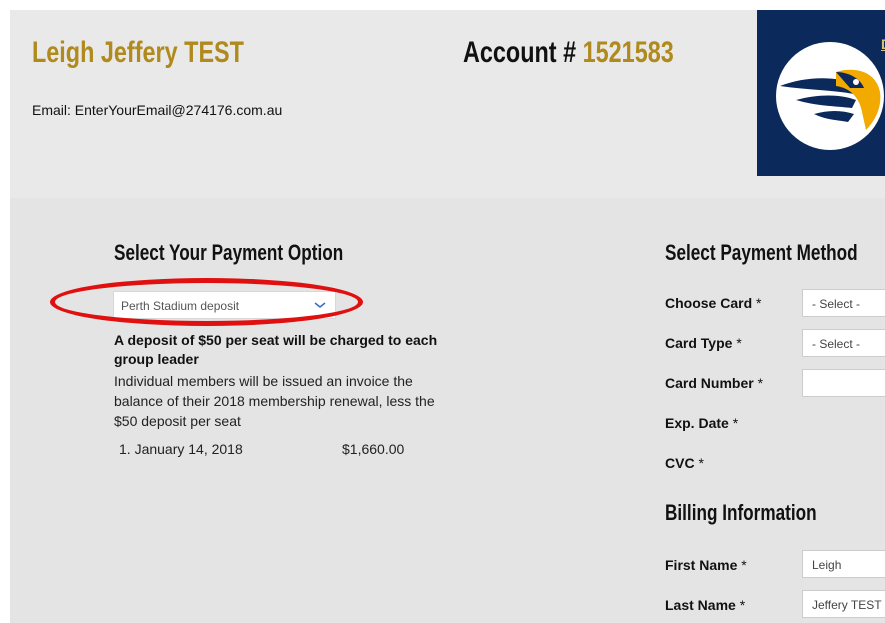  I want to click on instalment-amount: $1,660.00, so click(373, 449).